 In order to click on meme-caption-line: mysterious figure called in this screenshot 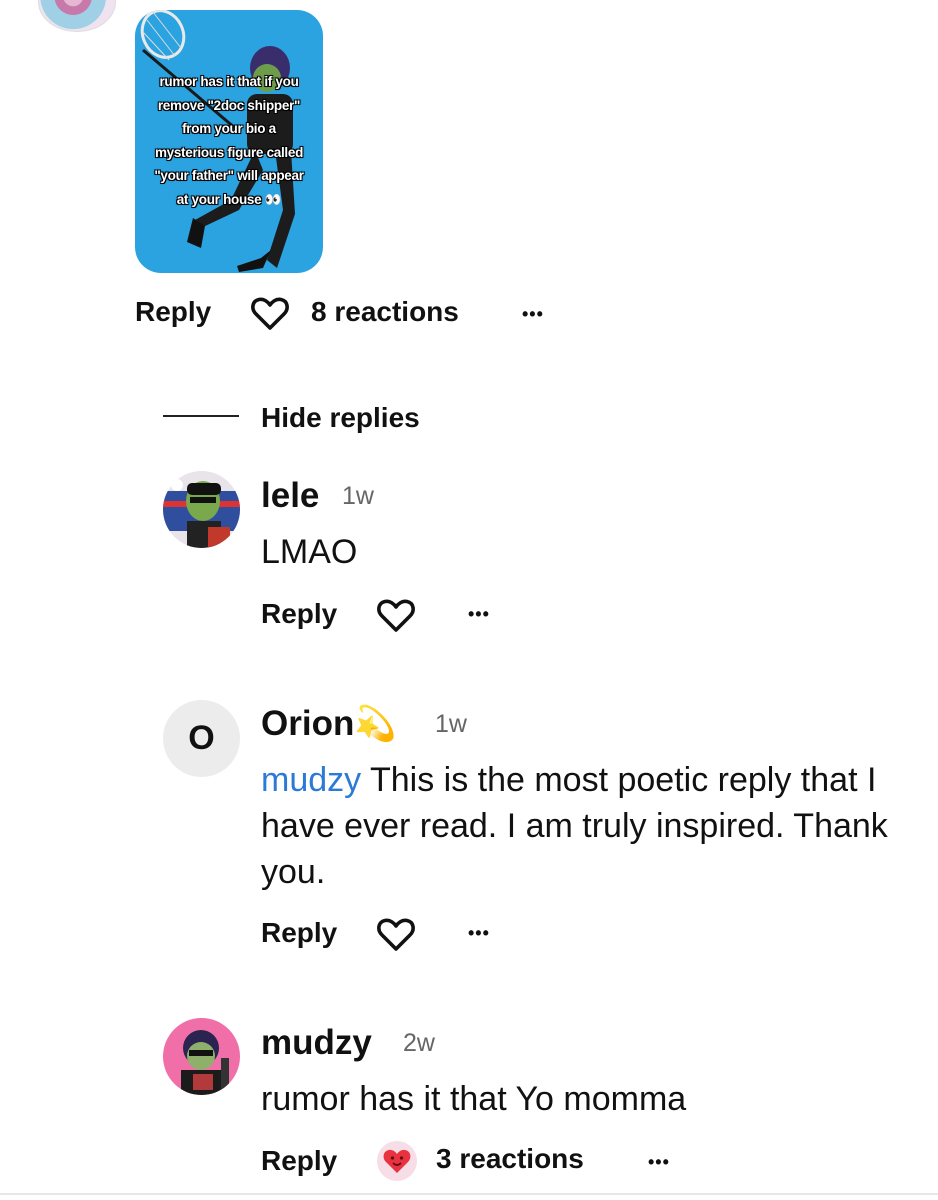, I will do `click(229, 152)`.